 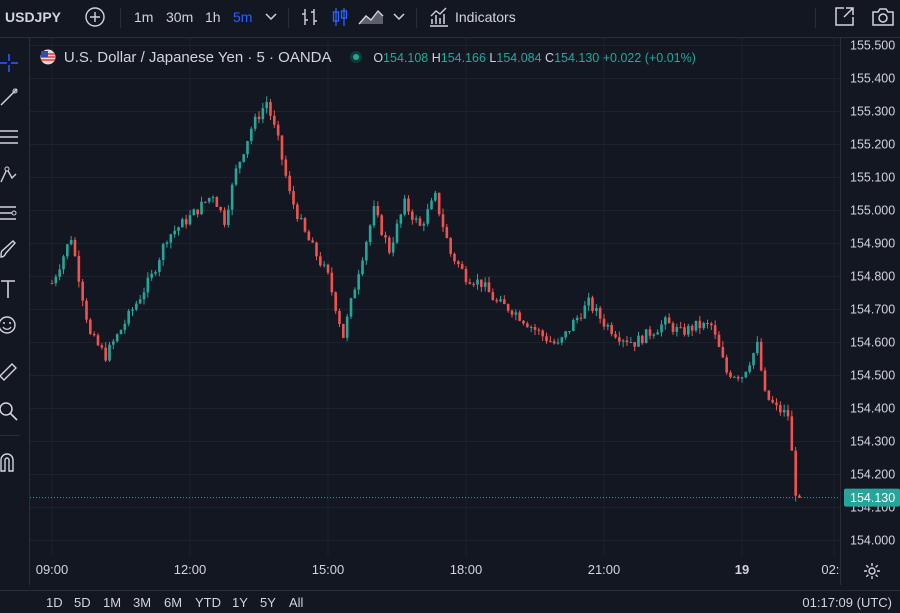 What do you see at coordinates (82, 602) in the screenshot?
I see `range-5d: 5D` at bounding box center [82, 602].